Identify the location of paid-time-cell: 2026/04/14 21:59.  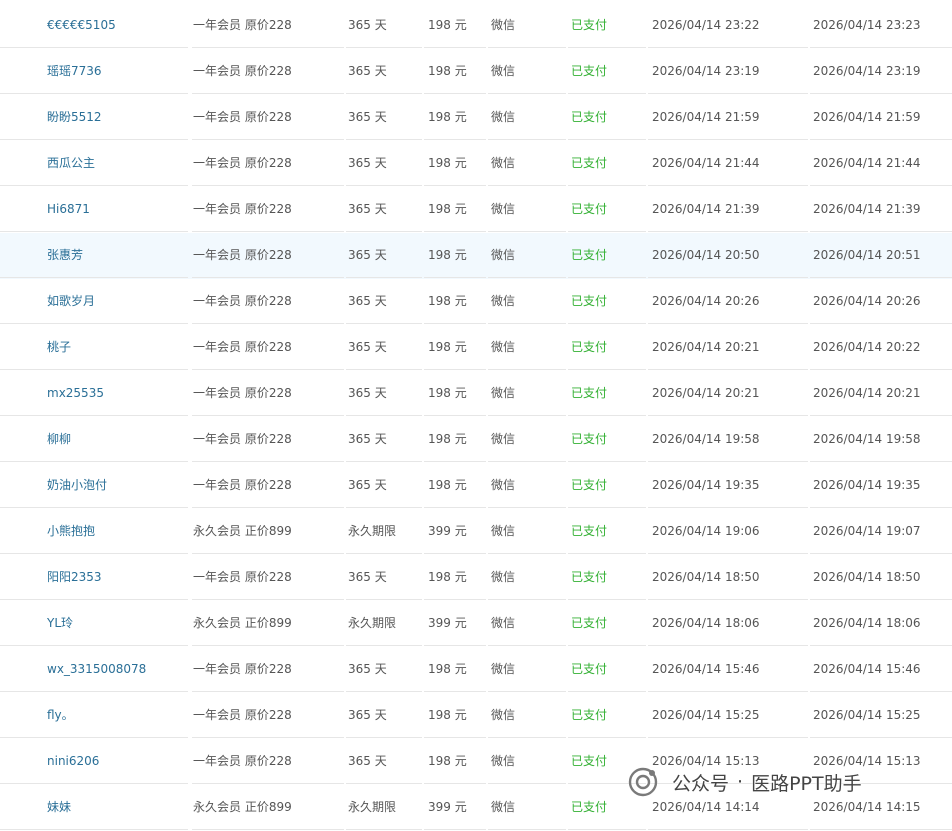
(881, 117).